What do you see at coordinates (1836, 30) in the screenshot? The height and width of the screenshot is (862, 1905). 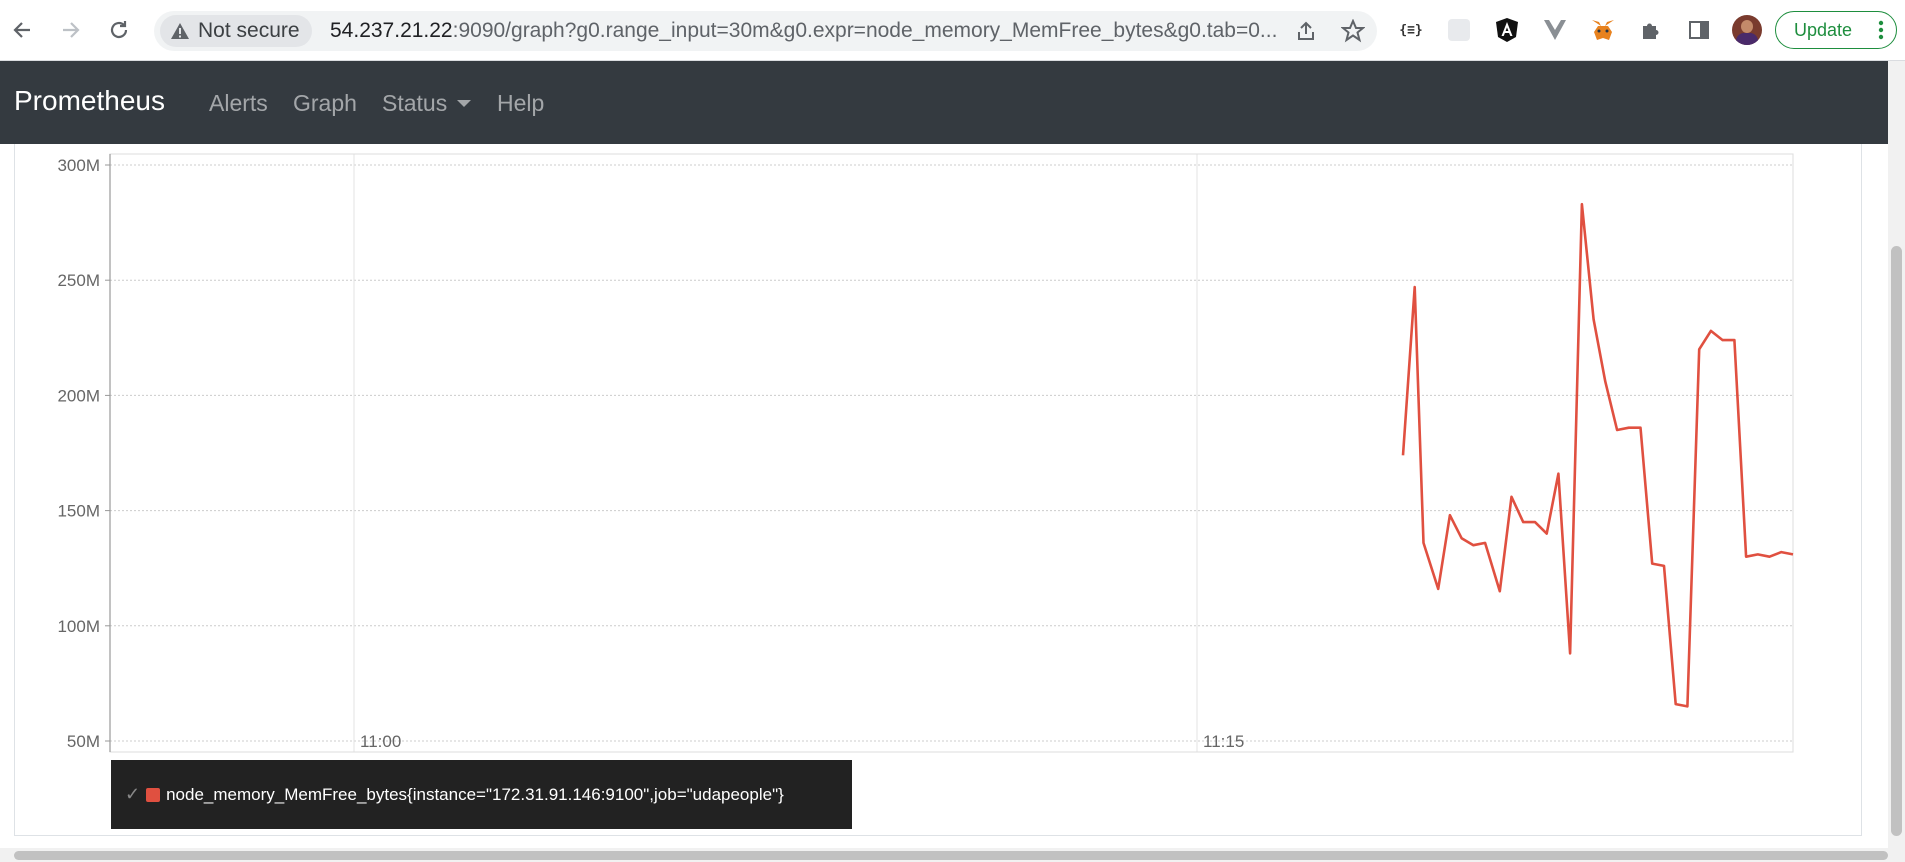 I see `update-button: Update` at bounding box center [1836, 30].